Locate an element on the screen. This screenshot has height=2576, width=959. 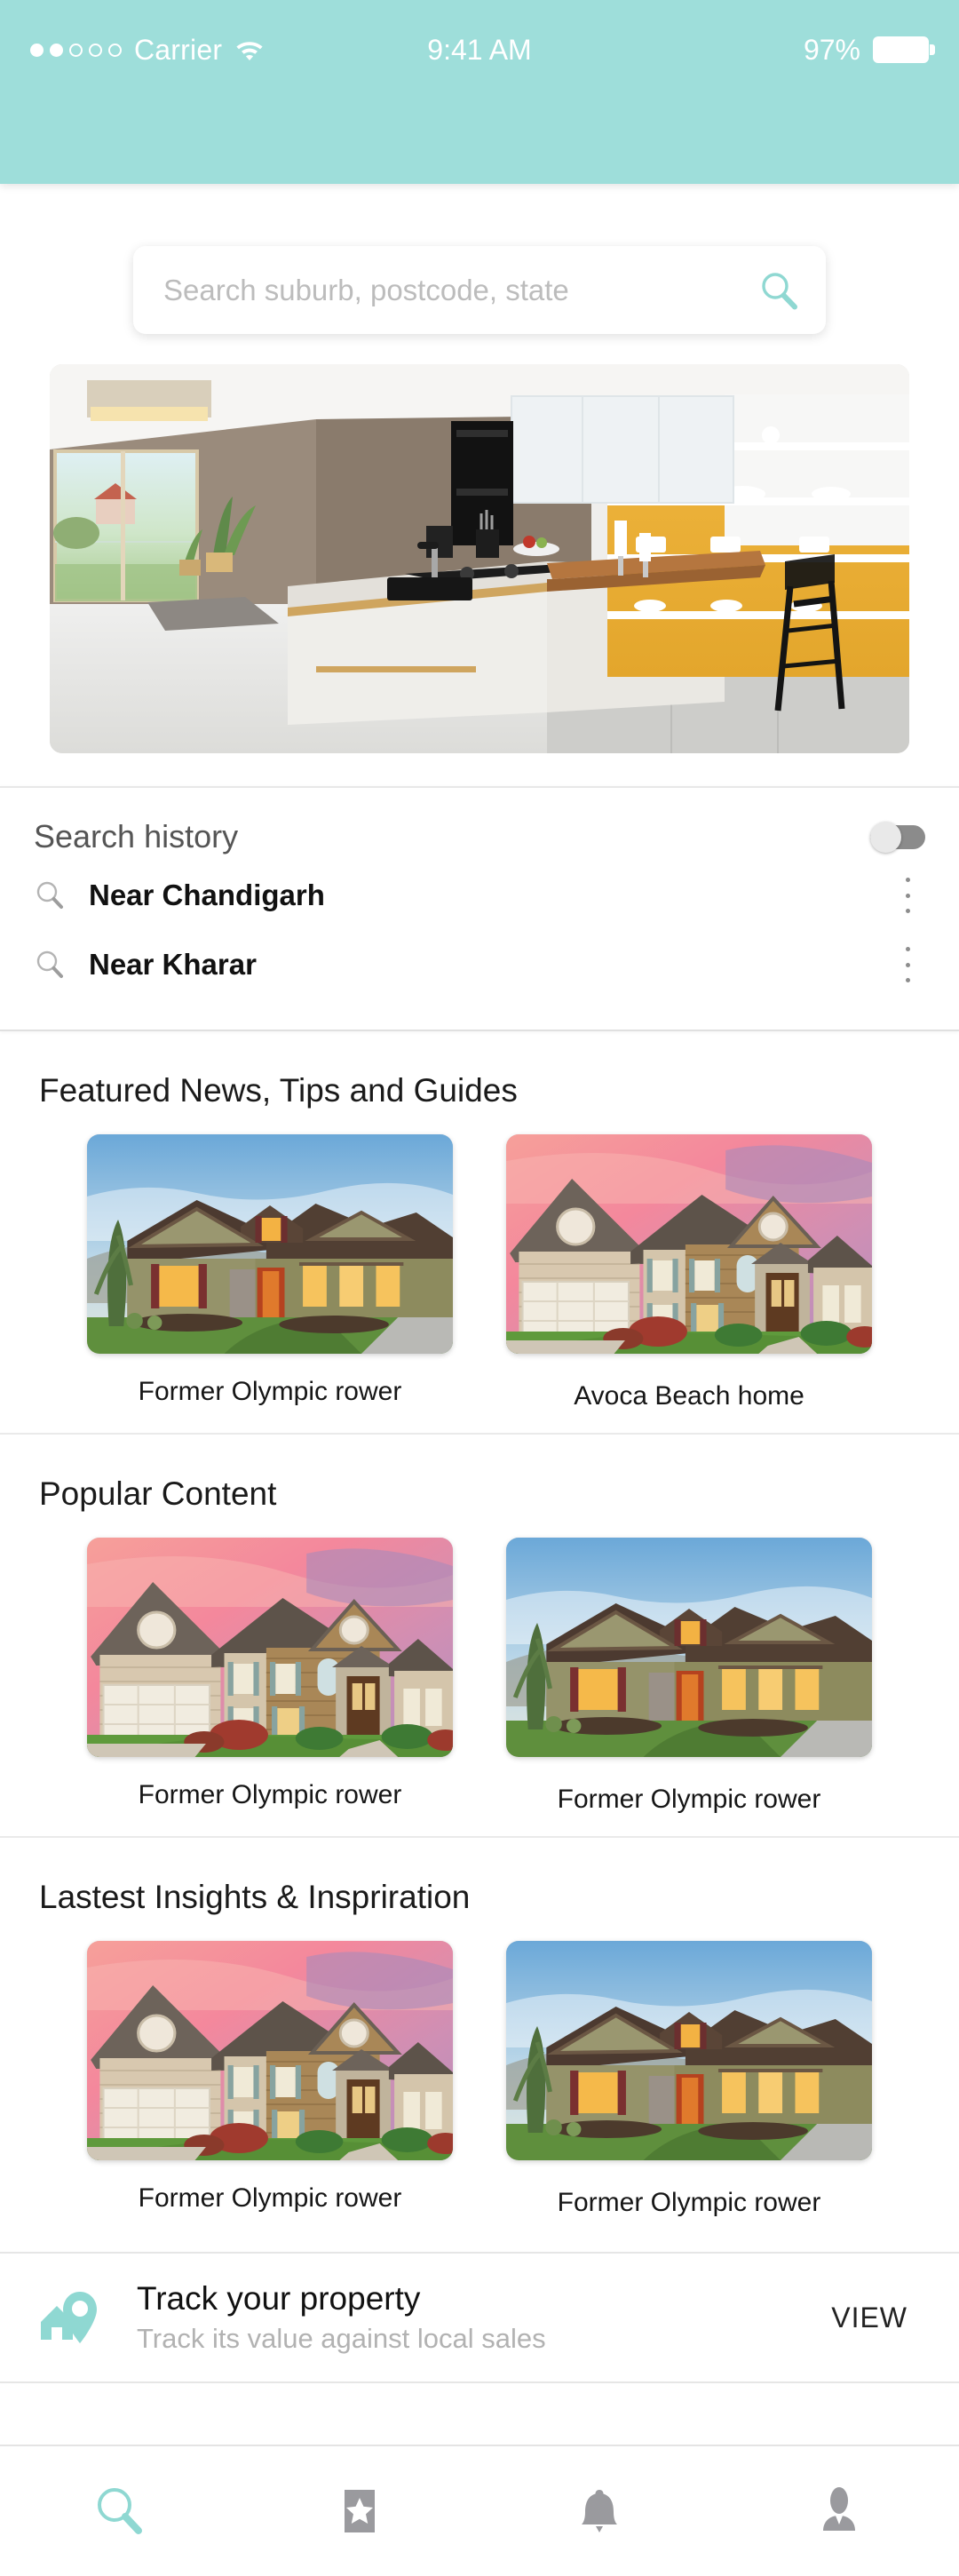
content-card: Avoca Beach home is located at coordinates (689, 1272).